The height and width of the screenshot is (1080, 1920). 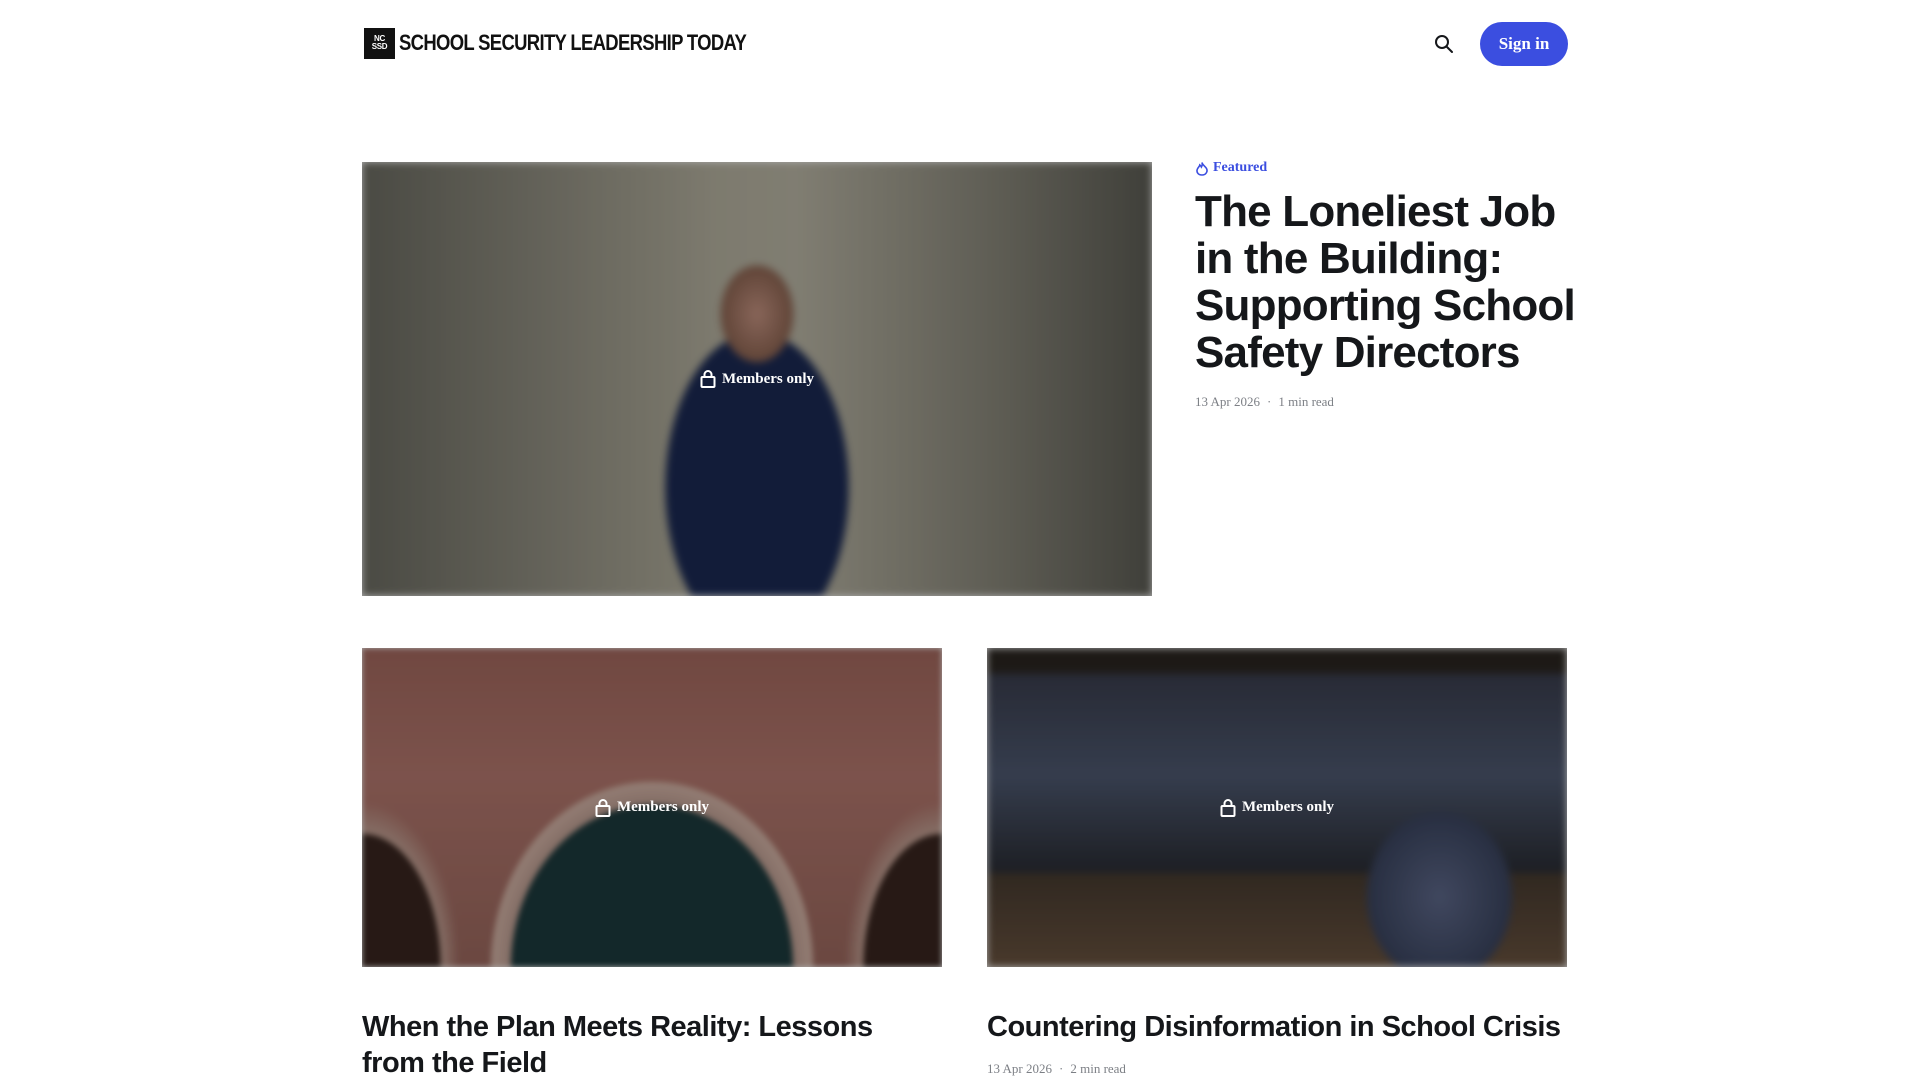 I want to click on search-icon, so click(x=1444, y=44).